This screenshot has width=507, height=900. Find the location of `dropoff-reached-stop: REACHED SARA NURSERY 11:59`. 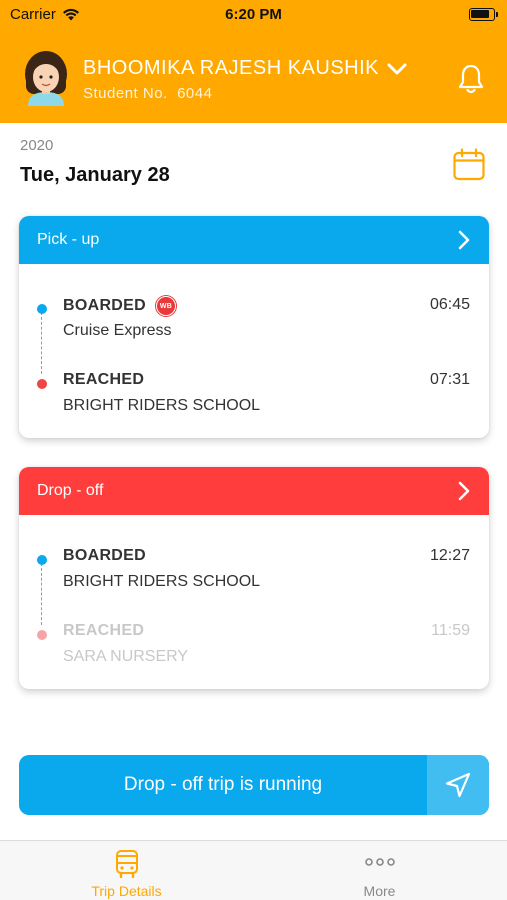

dropoff-reached-stop: REACHED SARA NURSERY 11:59 is located at coordinates (254, 647).